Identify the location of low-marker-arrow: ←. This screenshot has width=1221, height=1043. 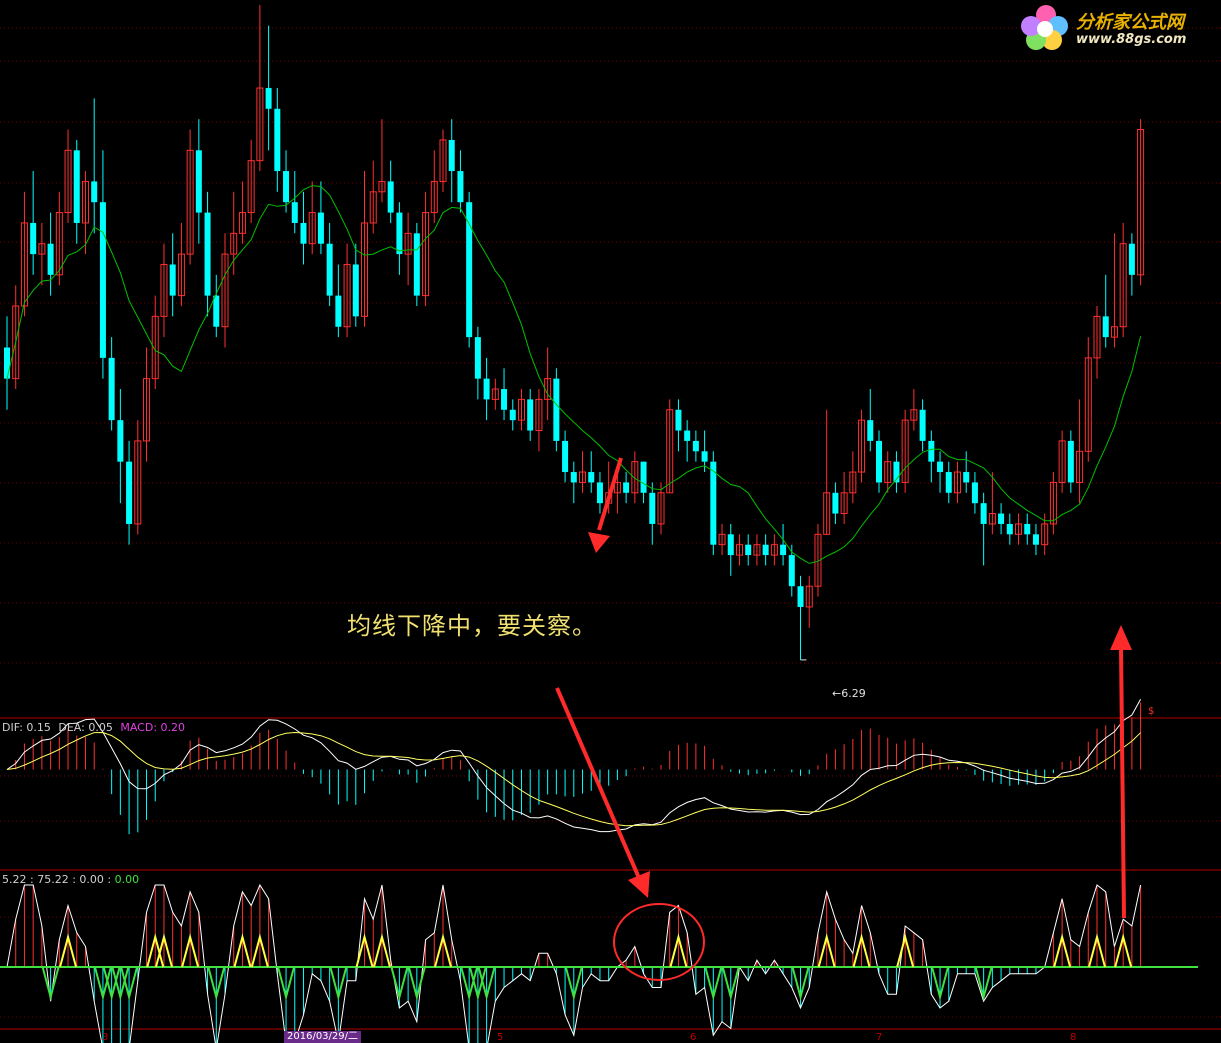
(837, 693).